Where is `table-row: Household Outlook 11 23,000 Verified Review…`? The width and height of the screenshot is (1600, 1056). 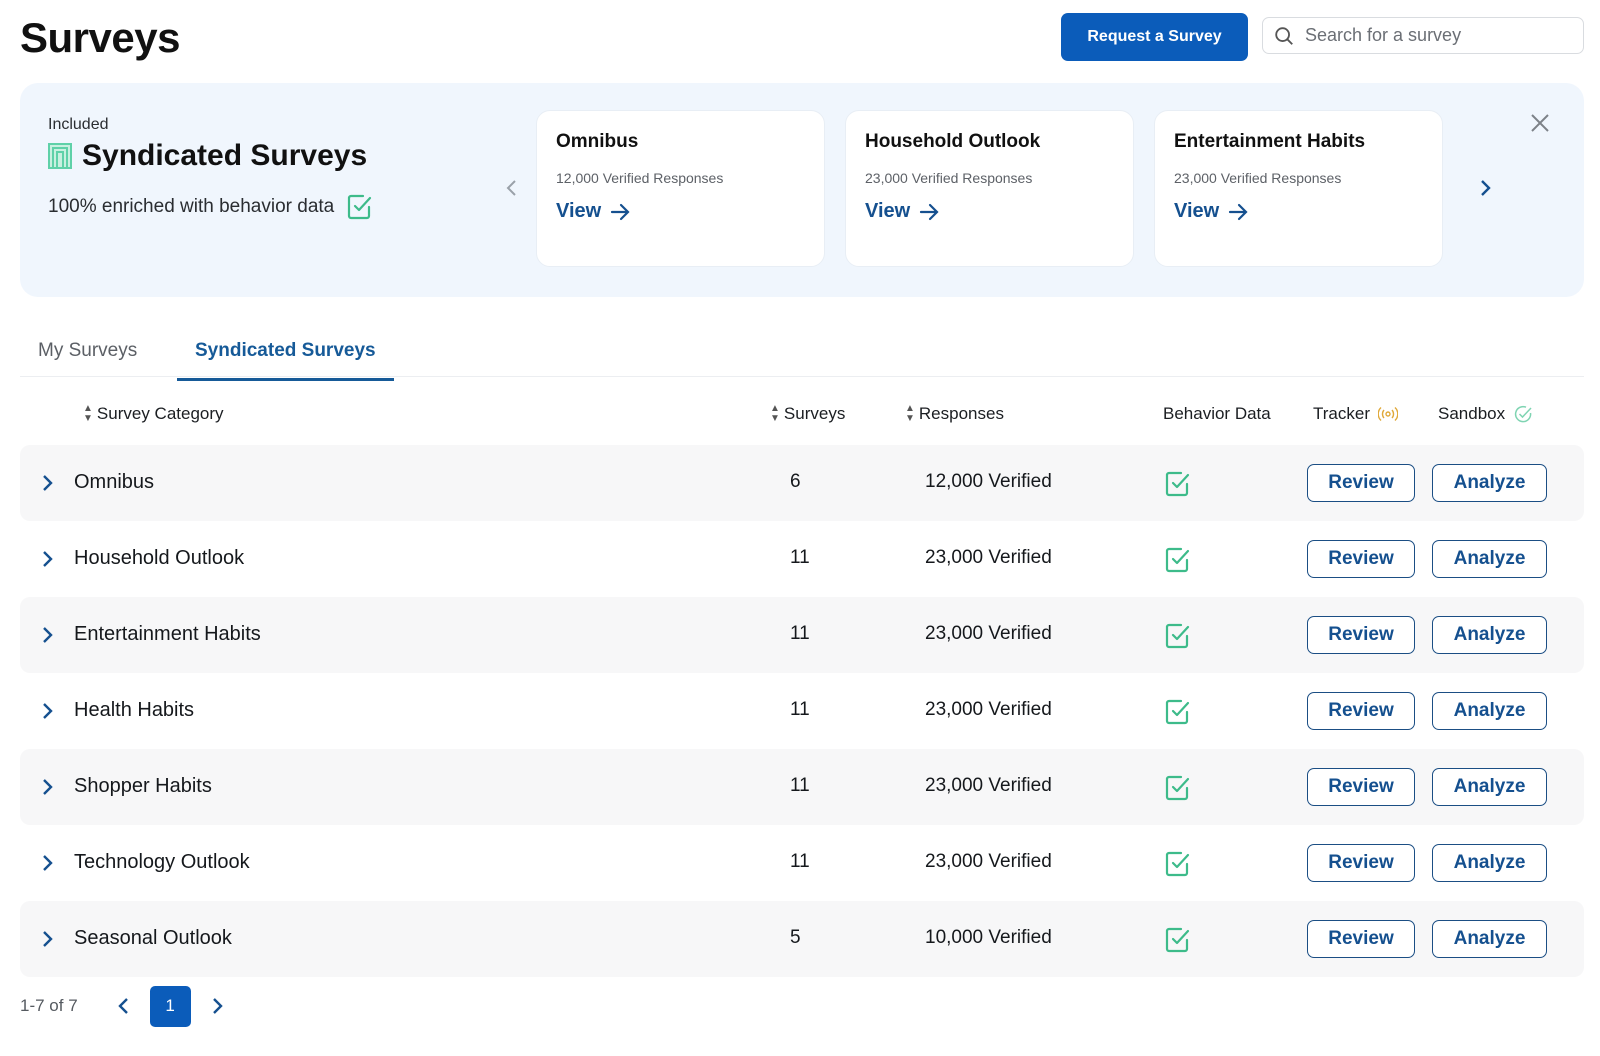
table-row: Household Outlook 11 23,000 Verified Review… is located at coordinates (802, 559).